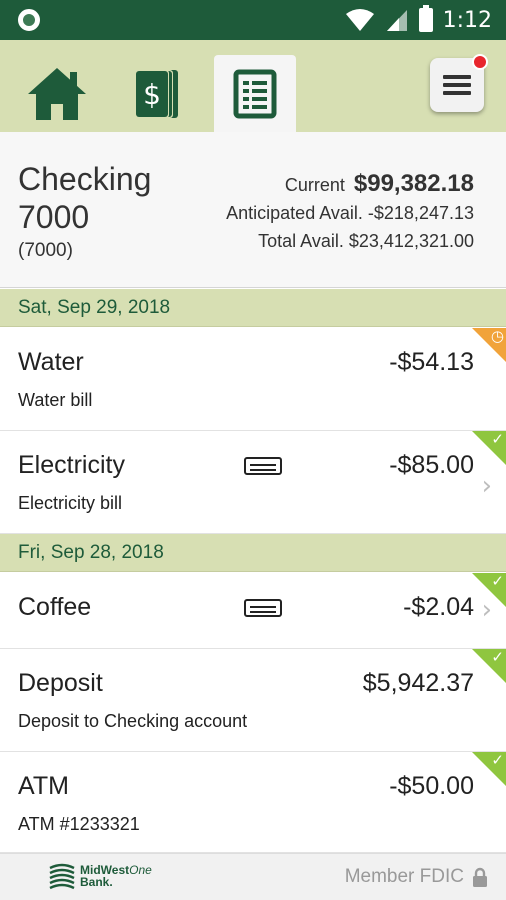  What do you see at coordinates (29, 20) in the screenshot?
I see `app-status-icon` at bounding box center [29, 20].